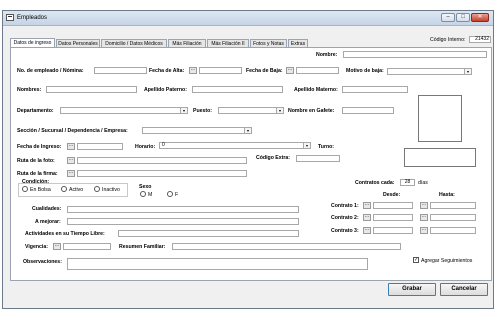  I want to click on nombre-gafete-field, so click(368, 110).